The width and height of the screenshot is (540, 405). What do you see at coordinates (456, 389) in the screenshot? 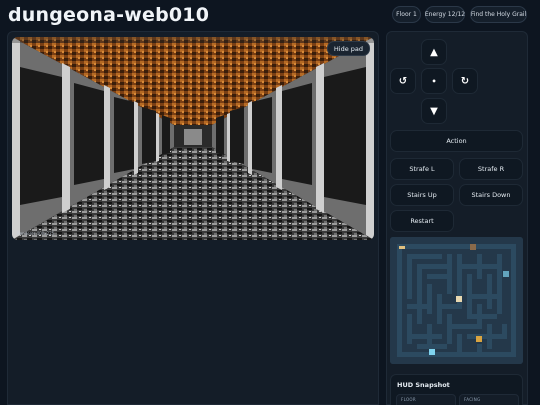
I see `hud-snapshot: HUD Snapshot FLOOR FACING` at bounding box center [456, 389].